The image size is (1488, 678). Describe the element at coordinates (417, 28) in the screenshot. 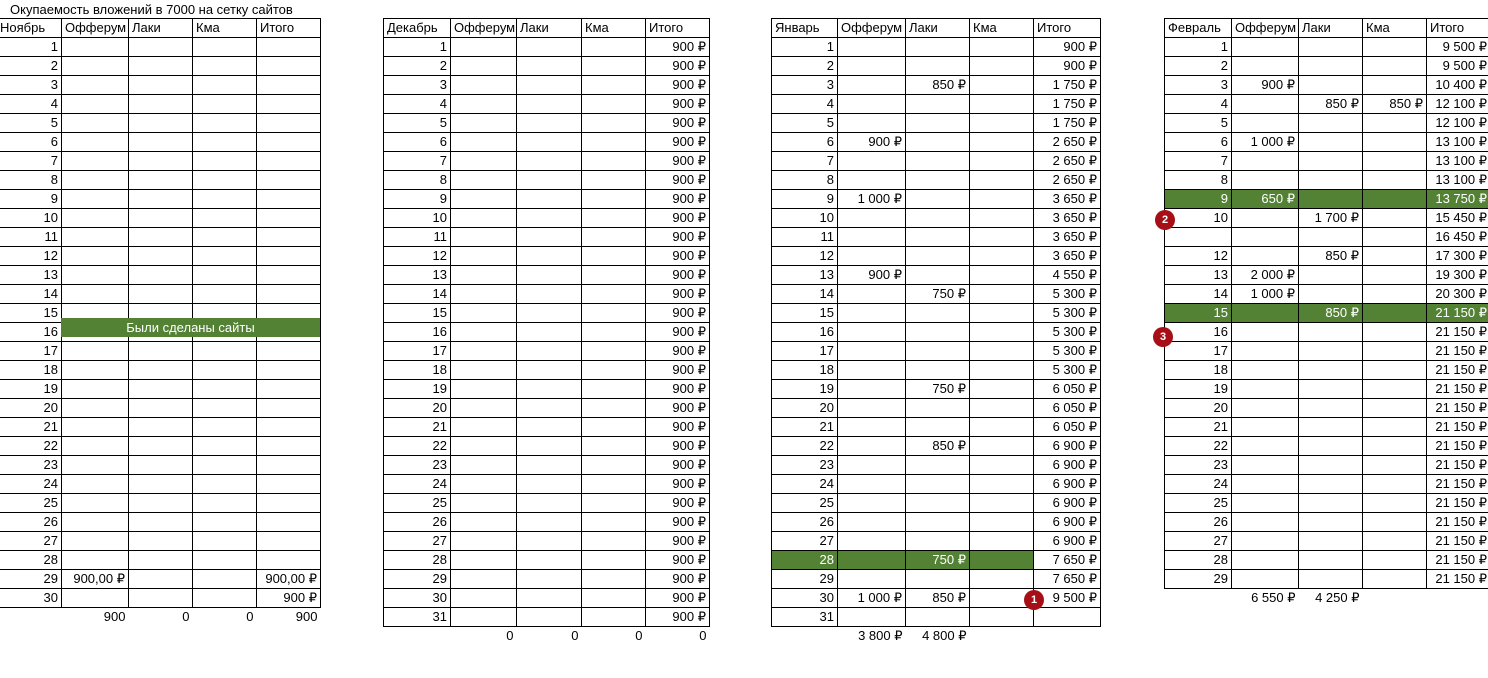

I see `december-header-cell: Декабрь` at that location.